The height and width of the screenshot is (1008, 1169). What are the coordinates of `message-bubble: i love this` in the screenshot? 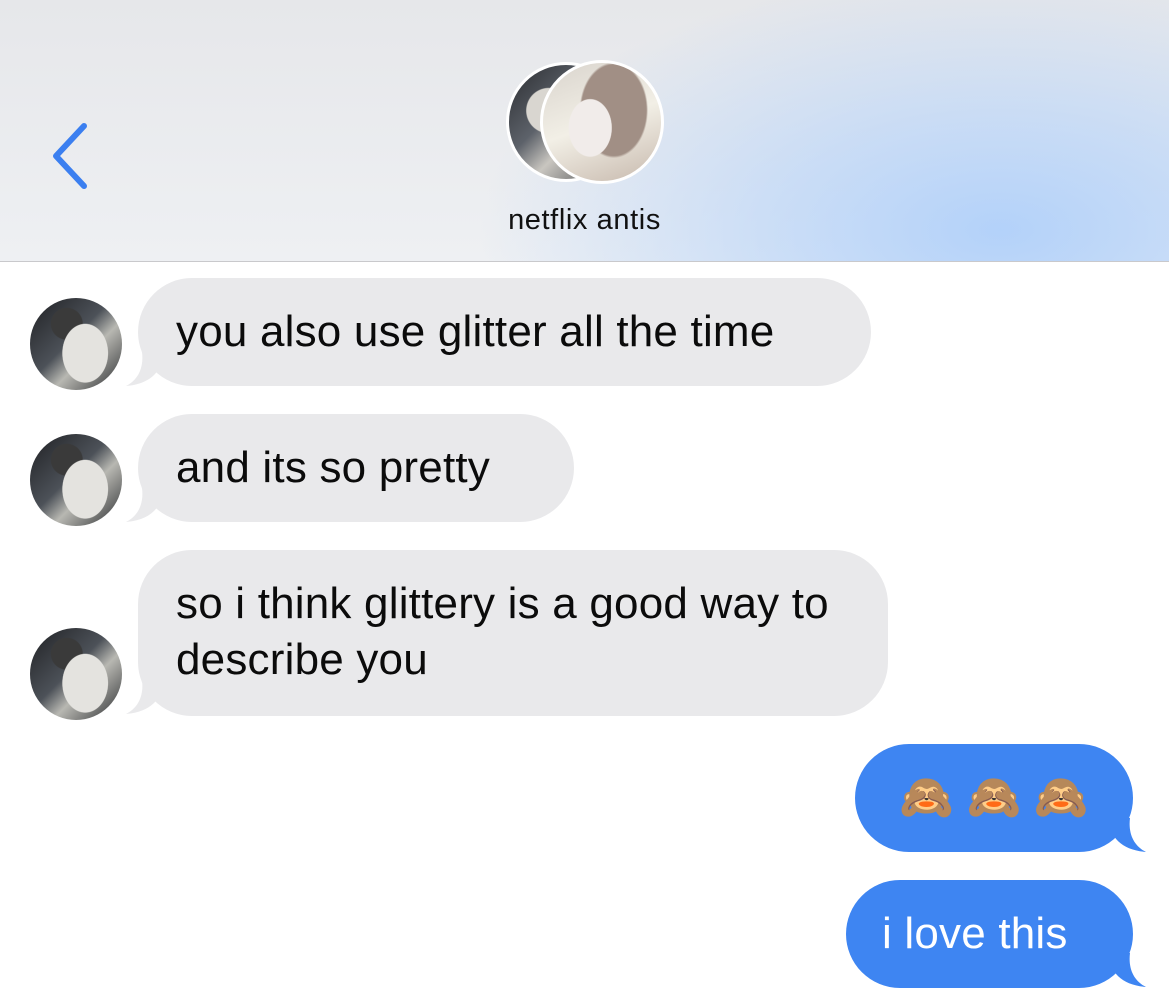 It's located at (989, 934).